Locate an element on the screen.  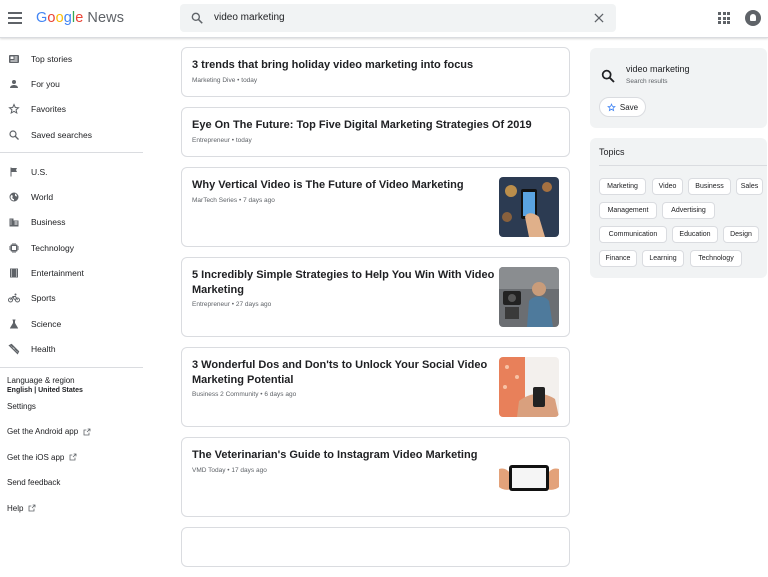
topic-chip-finance: Finance is located at coordinates (618, 258).